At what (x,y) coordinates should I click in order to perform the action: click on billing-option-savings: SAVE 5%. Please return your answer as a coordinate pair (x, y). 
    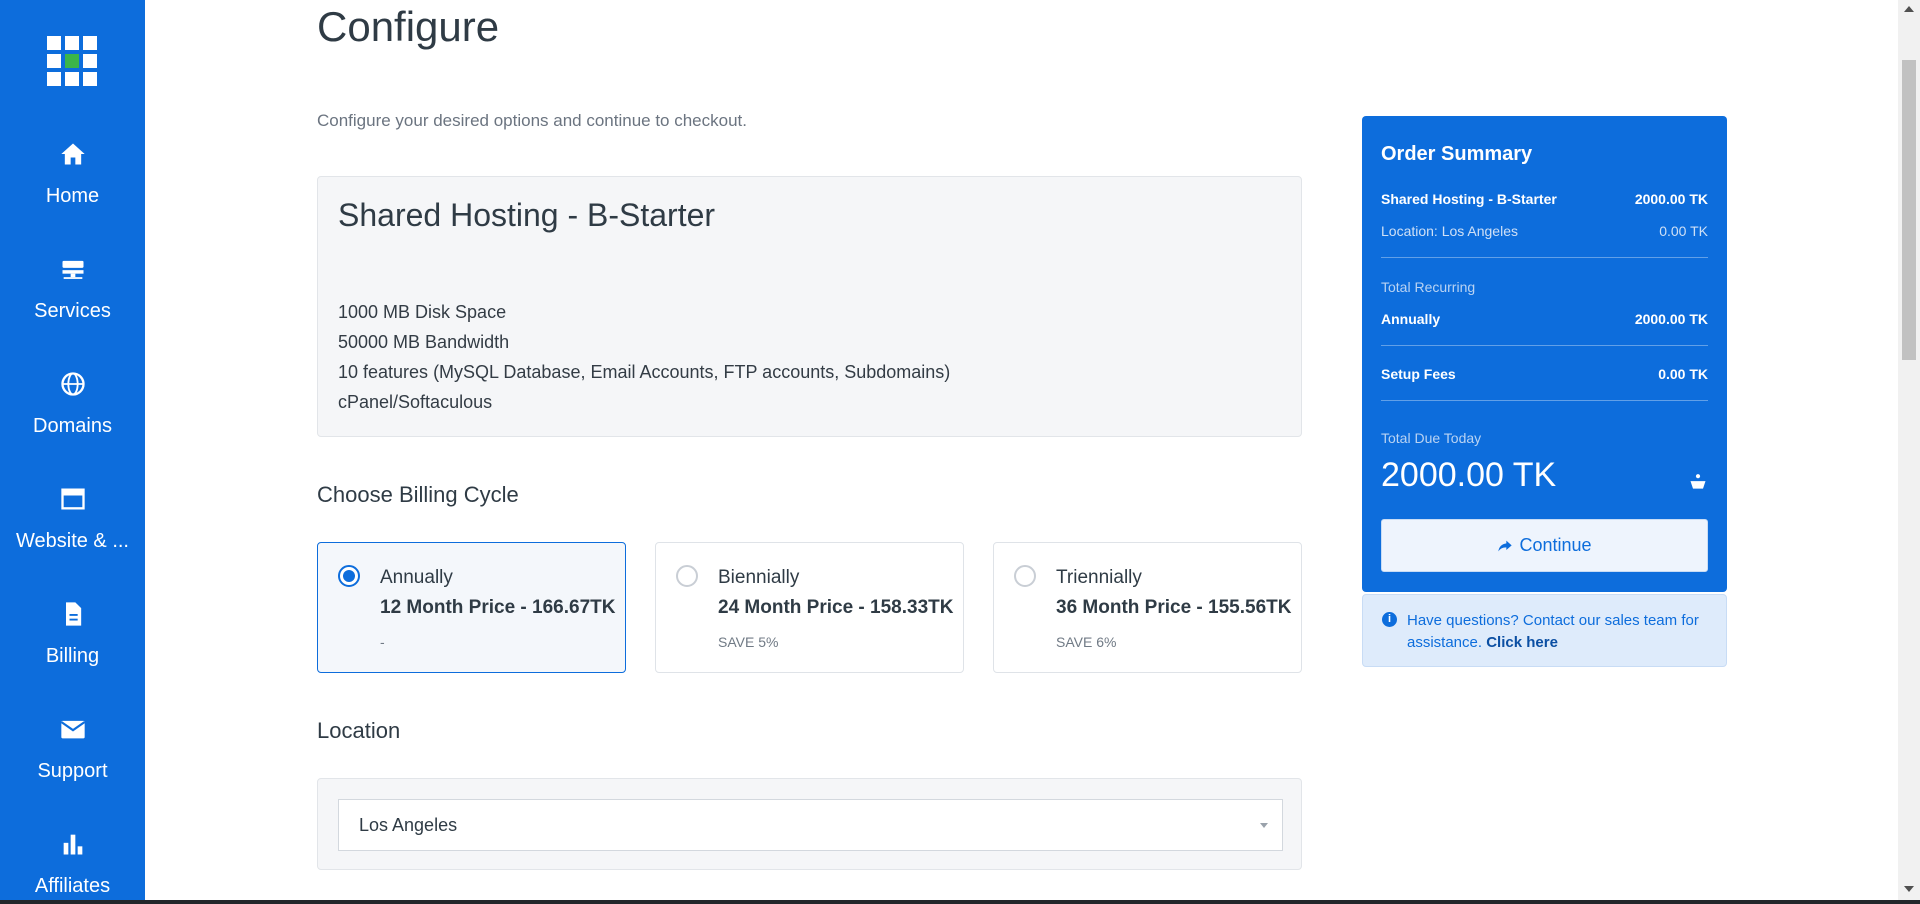
    Looking at the image, I should click on (748, 642).